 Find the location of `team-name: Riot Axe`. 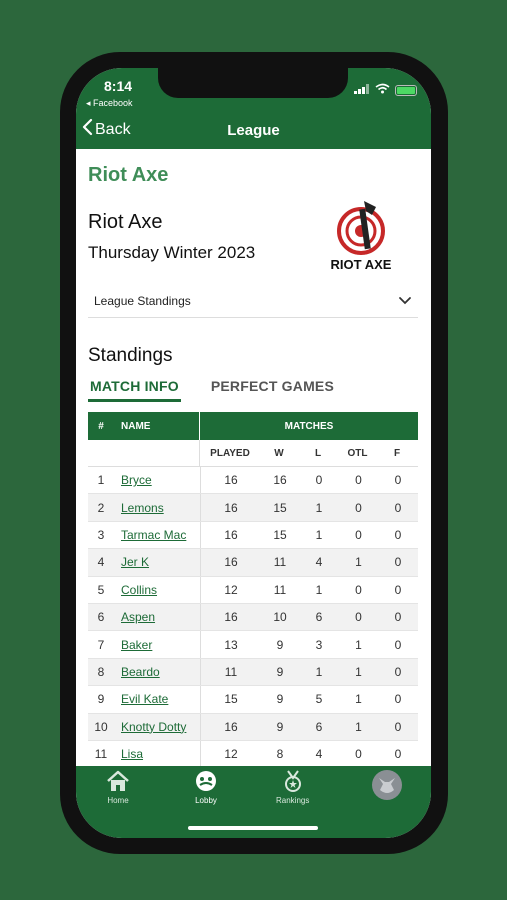

team-name: Riot Axe is located at coordinates (125, 222).